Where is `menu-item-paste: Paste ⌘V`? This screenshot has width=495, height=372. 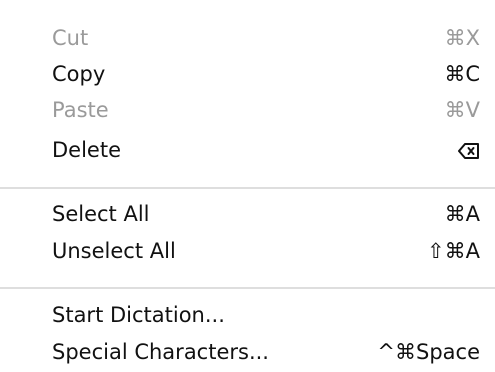
menu-item-paste: Paste ⌘V is located at coordinates (247, 110).